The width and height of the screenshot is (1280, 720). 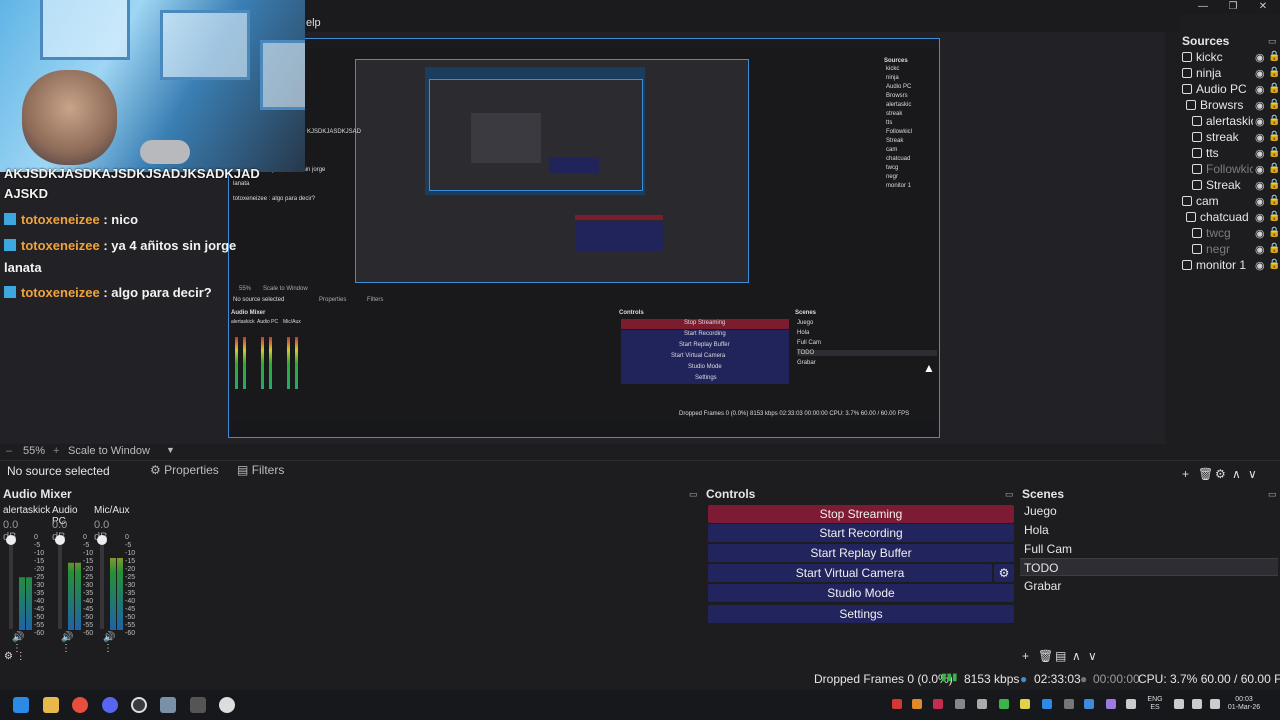 What do you see at coordinates (1004, 573) in the screenshot?
I see `virtual-camera-settings-icon: ⚙` at bounding box center [1004, 573].